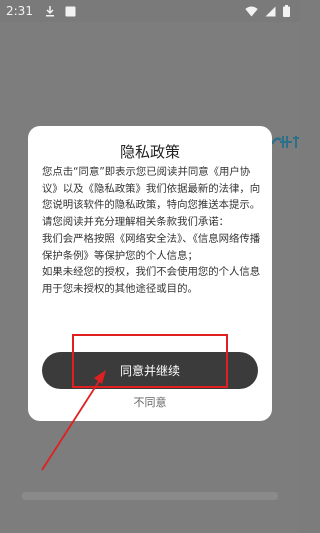  I want to click on background-bottom-bar, so click(150, 496).